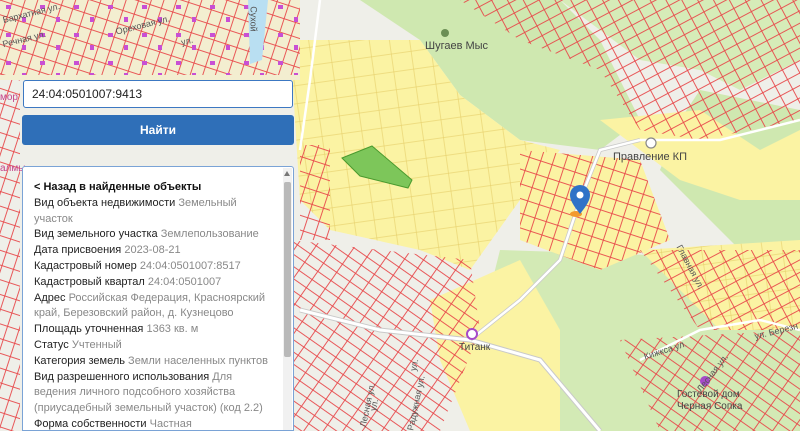 Image resolution: width=800 pixels, height=431 pixels. Describe the element at coordinates (287, 173) in the screenshot. I see `scroll-up-arrow-icon` at that location.